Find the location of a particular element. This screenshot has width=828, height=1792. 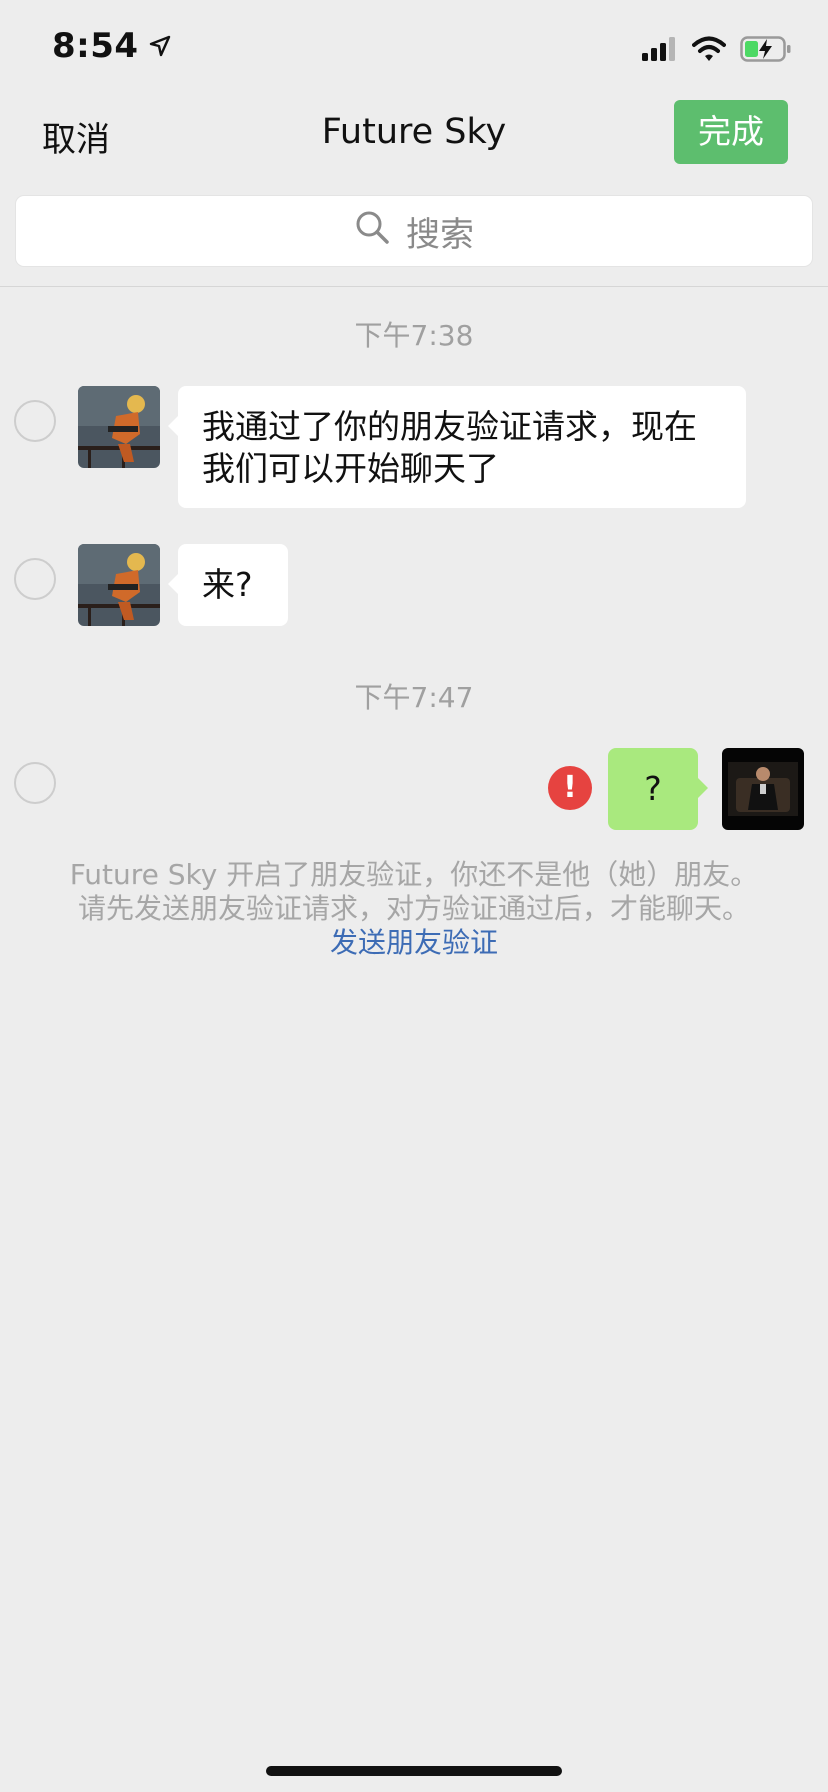

clock: 8:54 is located at coordinates (95, 46).